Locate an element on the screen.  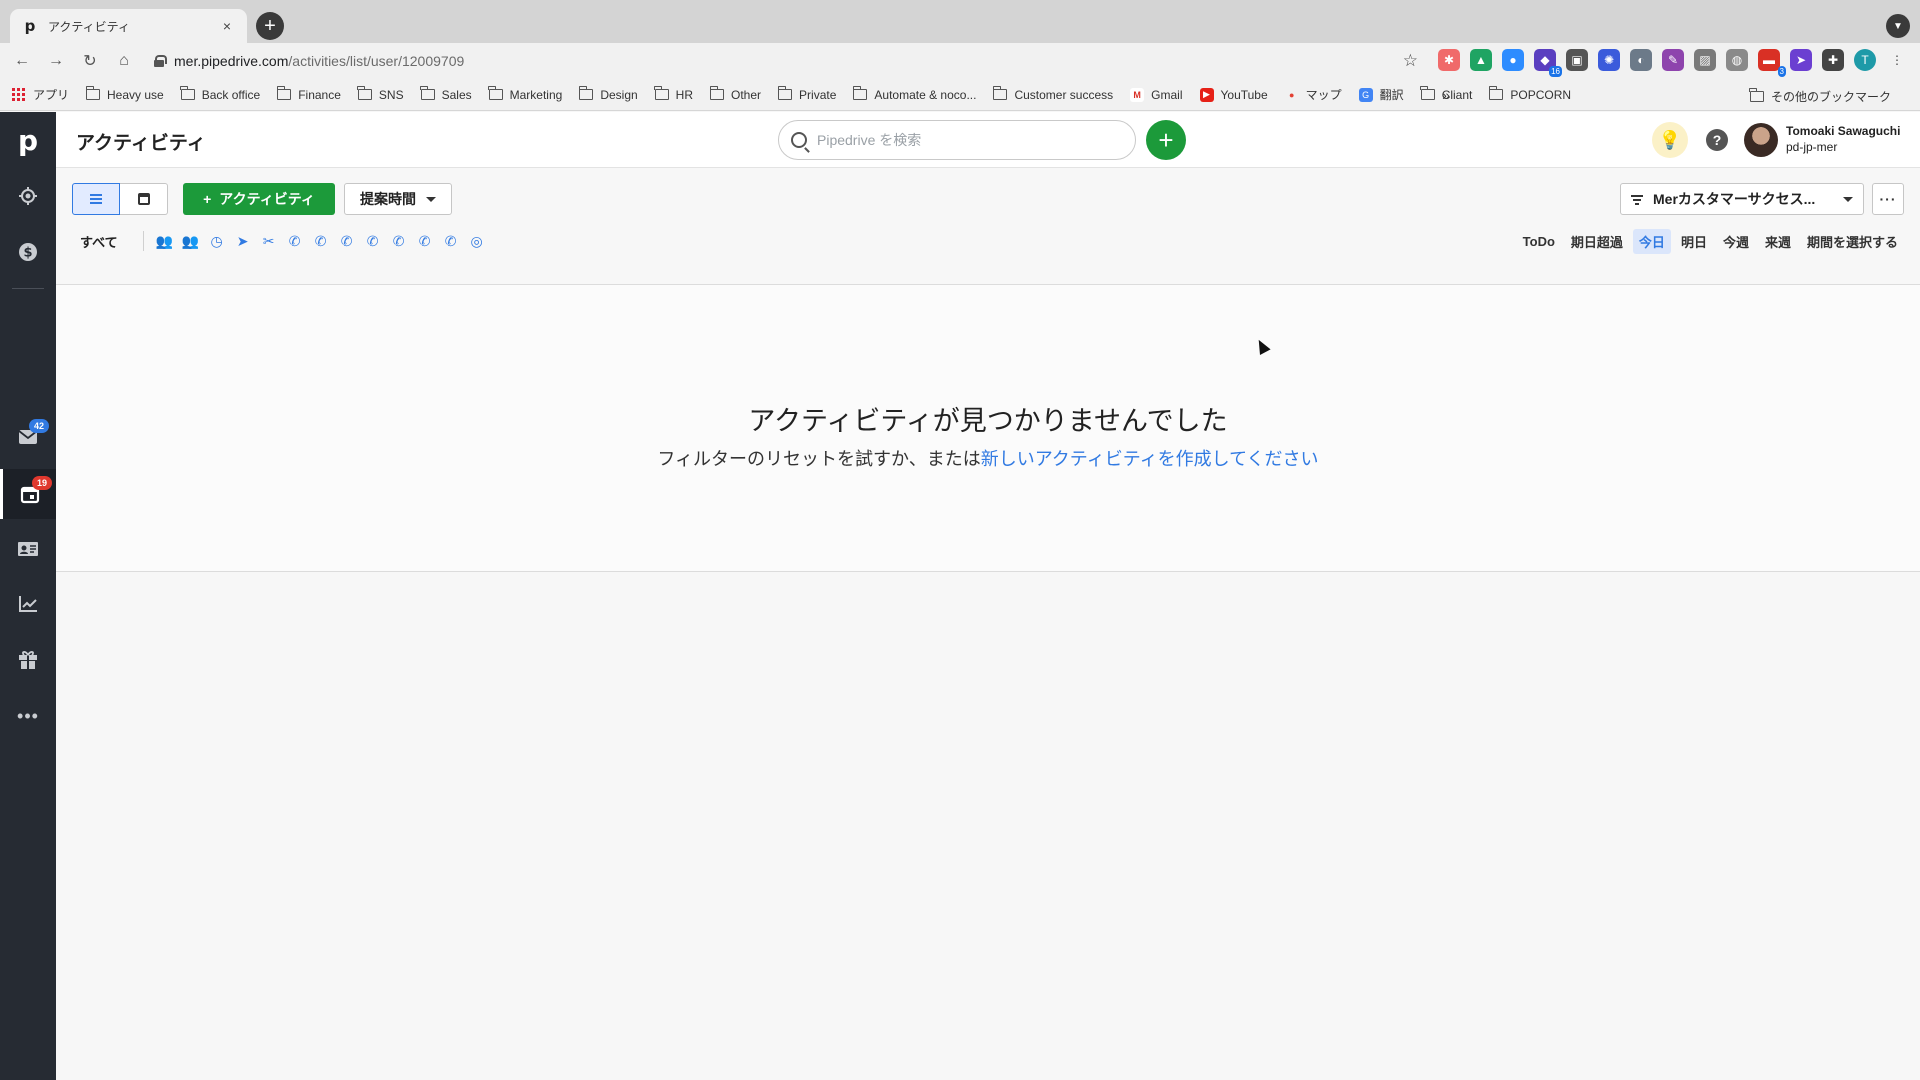
email-type-icon: ➤ is located at coordinates (243, 241).